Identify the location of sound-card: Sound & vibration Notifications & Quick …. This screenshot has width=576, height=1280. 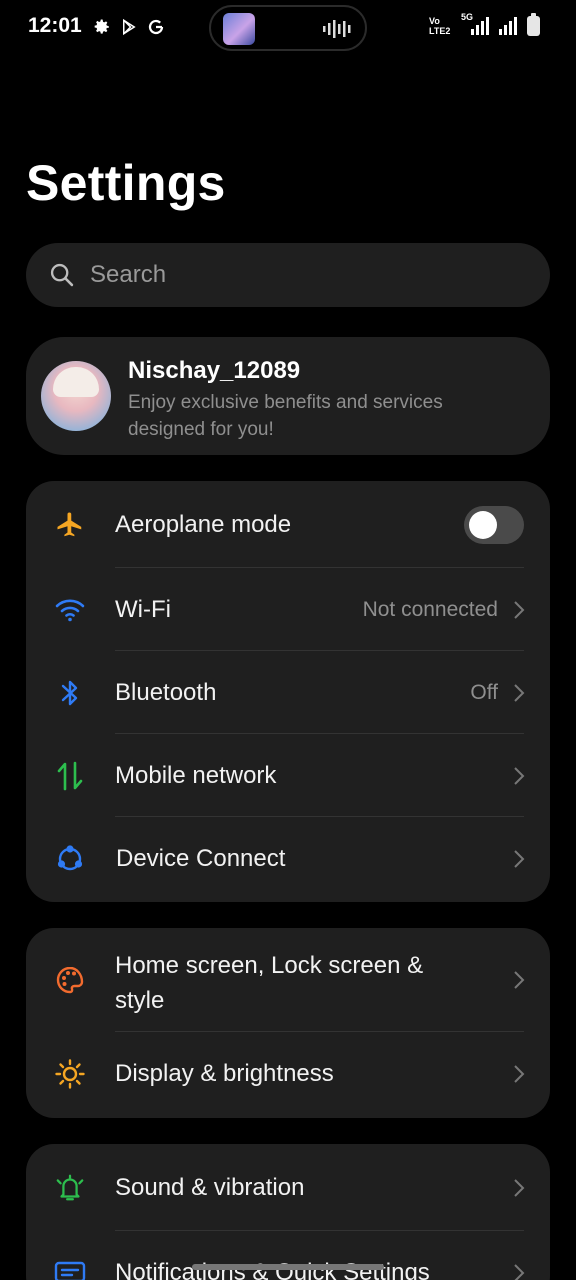
(288, 1212).